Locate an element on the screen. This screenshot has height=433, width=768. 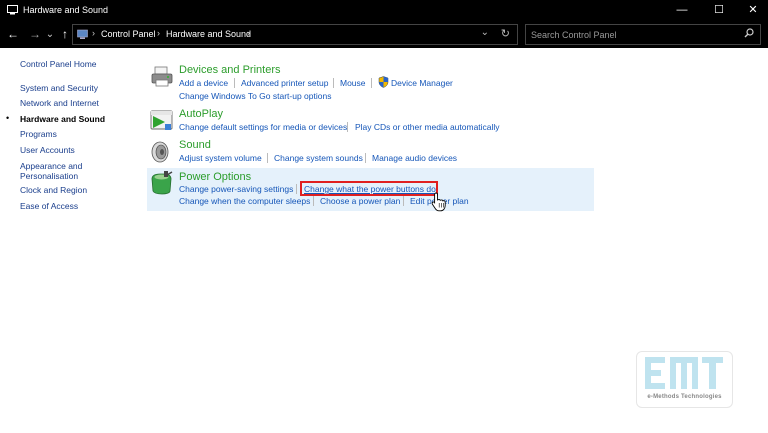
breadcrumb-hardware-and-sound: Hardware and Sound is located at coordinates (208, 34).